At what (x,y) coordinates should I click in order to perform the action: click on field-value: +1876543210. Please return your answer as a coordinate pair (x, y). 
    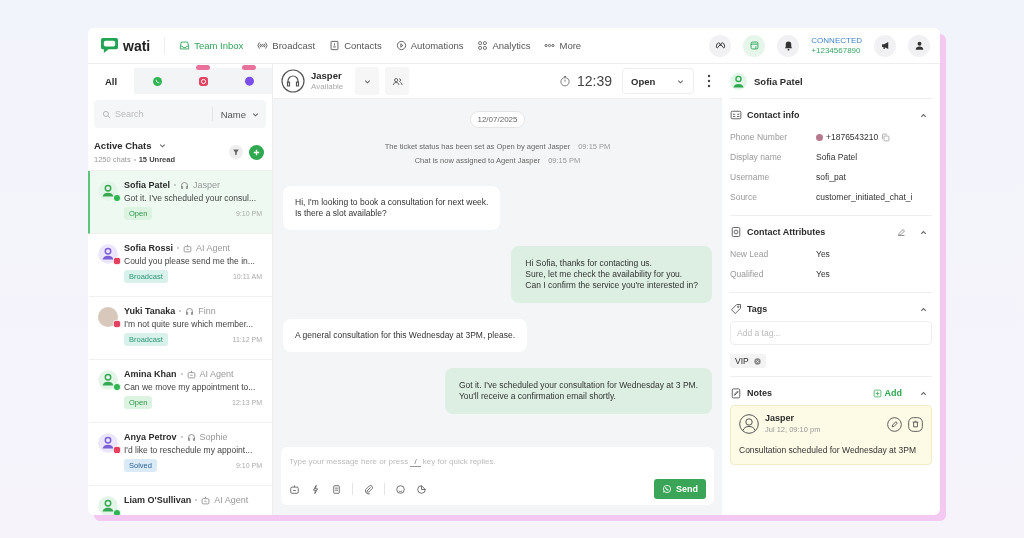
    Looking at the image, I should click on (852, 137).